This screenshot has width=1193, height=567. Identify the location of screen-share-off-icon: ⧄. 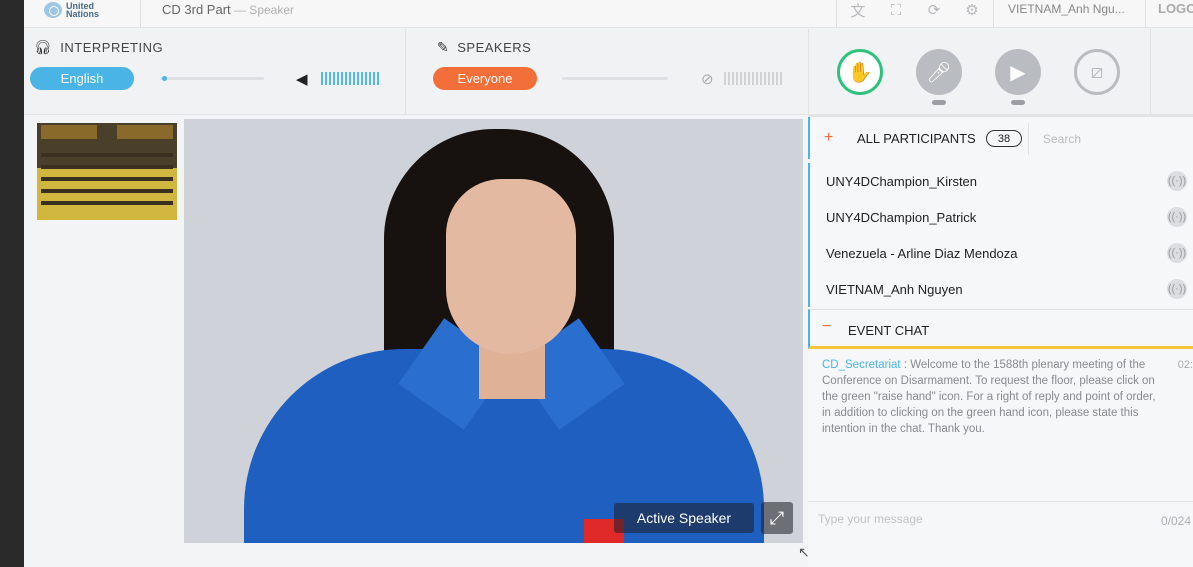
(1097, 71).